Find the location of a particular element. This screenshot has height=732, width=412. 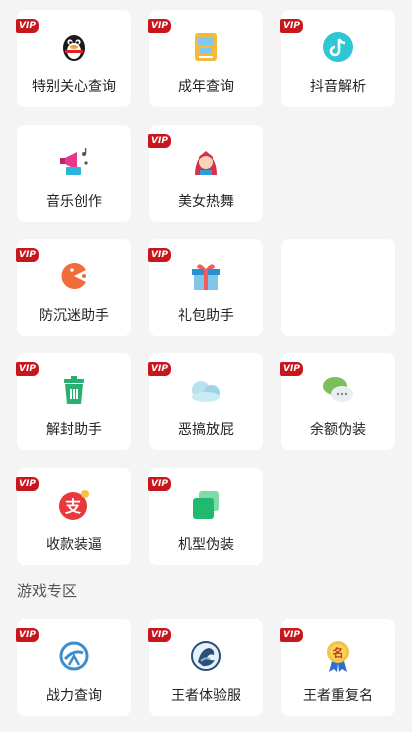

svg-text: 支 is located at coordinates (73, 506).